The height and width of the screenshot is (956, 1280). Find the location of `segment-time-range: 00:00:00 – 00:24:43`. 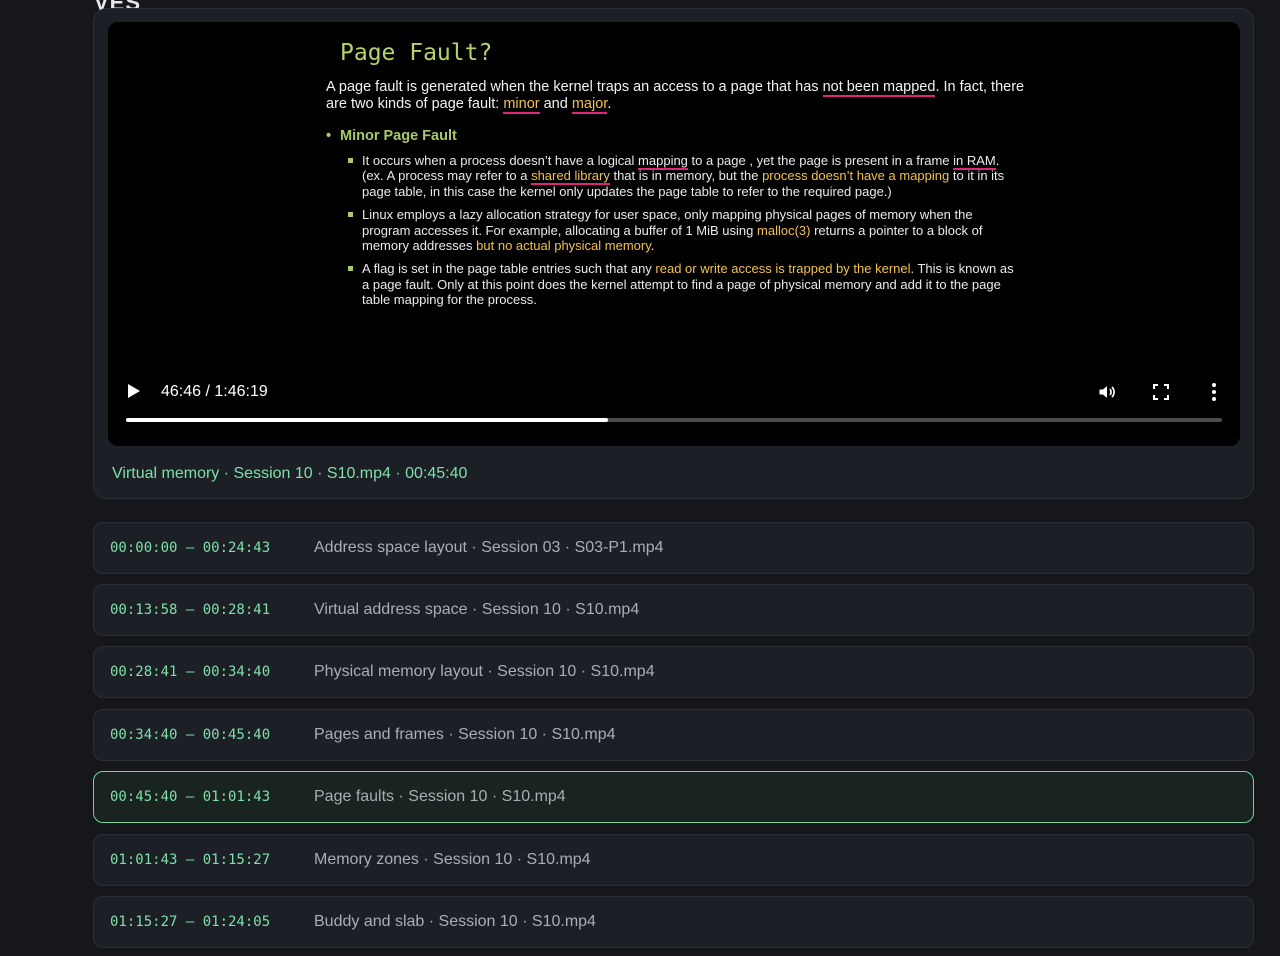

segment-time-range: 00:00:00 – 00:24:43 is located at coordinates (190, 548).